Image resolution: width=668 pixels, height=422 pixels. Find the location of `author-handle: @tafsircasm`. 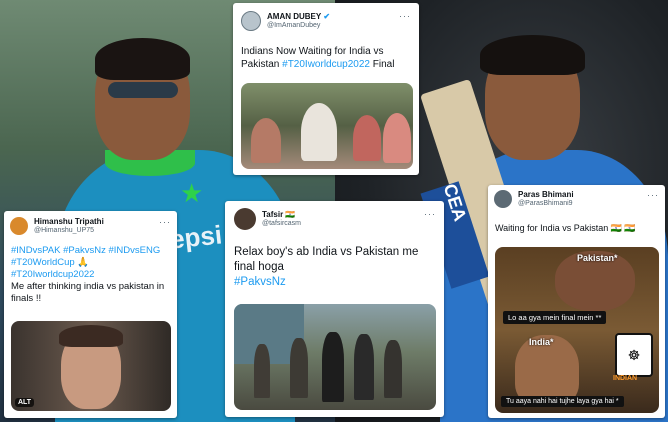

author-handle: @tafsircasm is located at coordinates (281, 223).